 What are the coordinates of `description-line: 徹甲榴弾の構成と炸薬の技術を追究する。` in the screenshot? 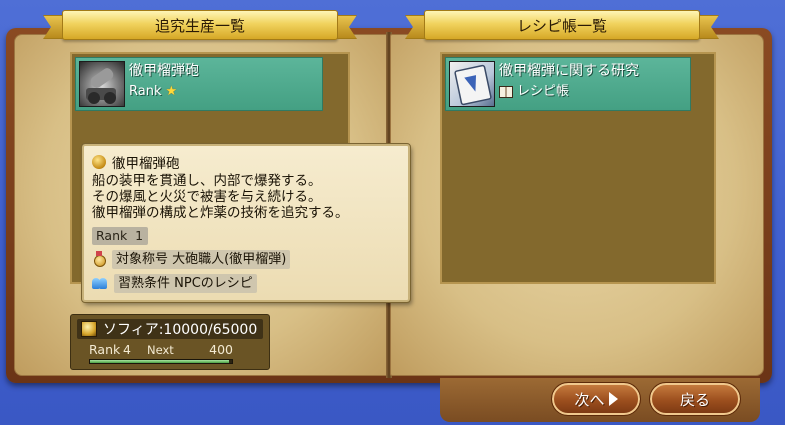 It's located at (220, 213).